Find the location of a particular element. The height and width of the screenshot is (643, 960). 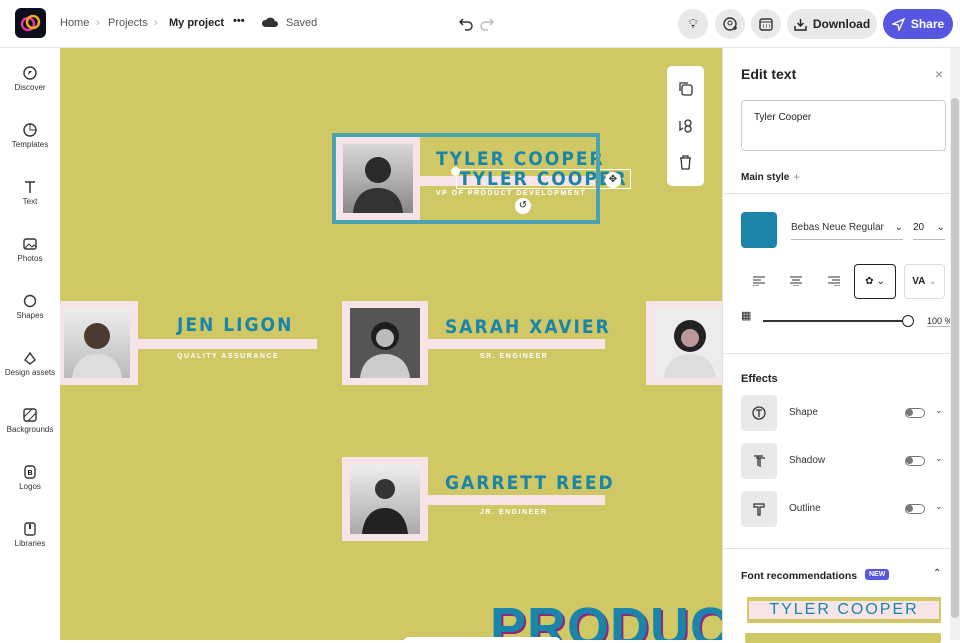

sidebar-item-discover: Discover is located at coordinates (30, 79).